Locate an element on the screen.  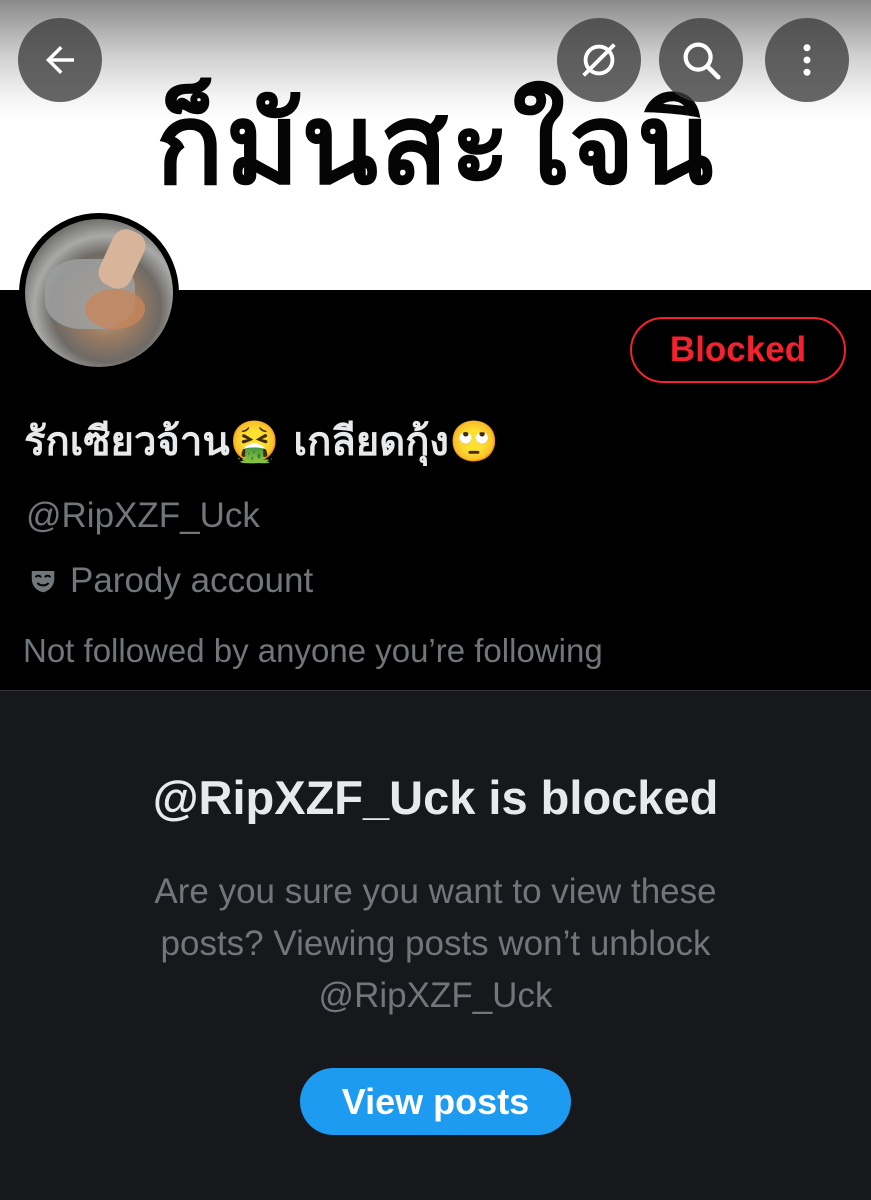
search-icon is located at coordinates (702, 61).